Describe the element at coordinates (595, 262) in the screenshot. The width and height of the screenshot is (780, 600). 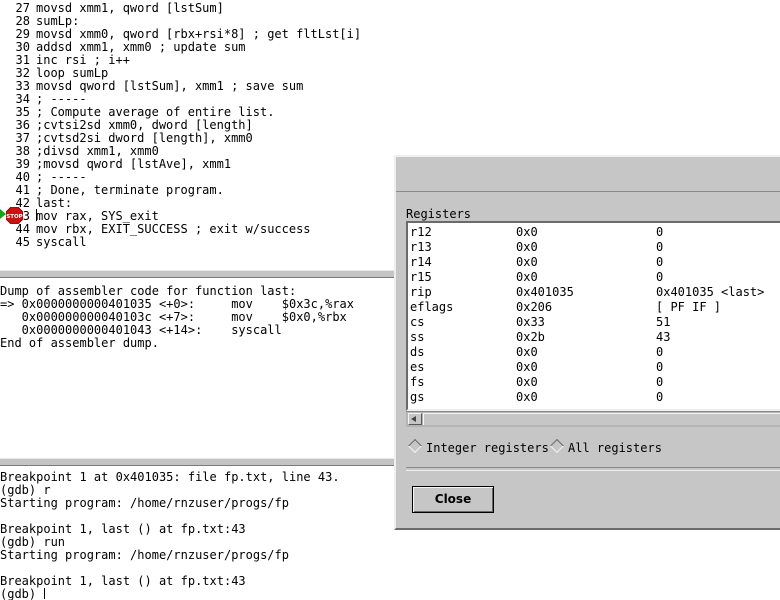
I see `register-row: r14 0x0 0` at that location.